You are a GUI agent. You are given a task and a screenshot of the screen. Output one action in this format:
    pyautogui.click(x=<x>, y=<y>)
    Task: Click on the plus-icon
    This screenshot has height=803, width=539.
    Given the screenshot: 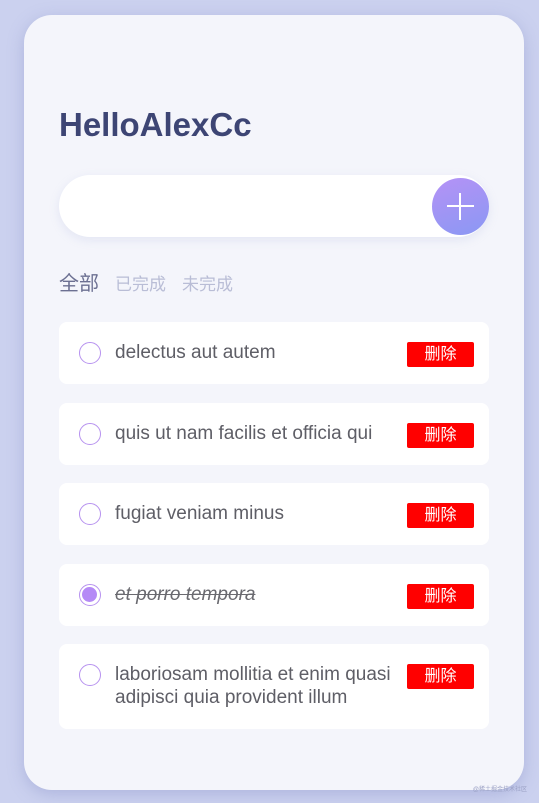 What is the action you would take?
    pyautogui.click(x=460, y=206)
    